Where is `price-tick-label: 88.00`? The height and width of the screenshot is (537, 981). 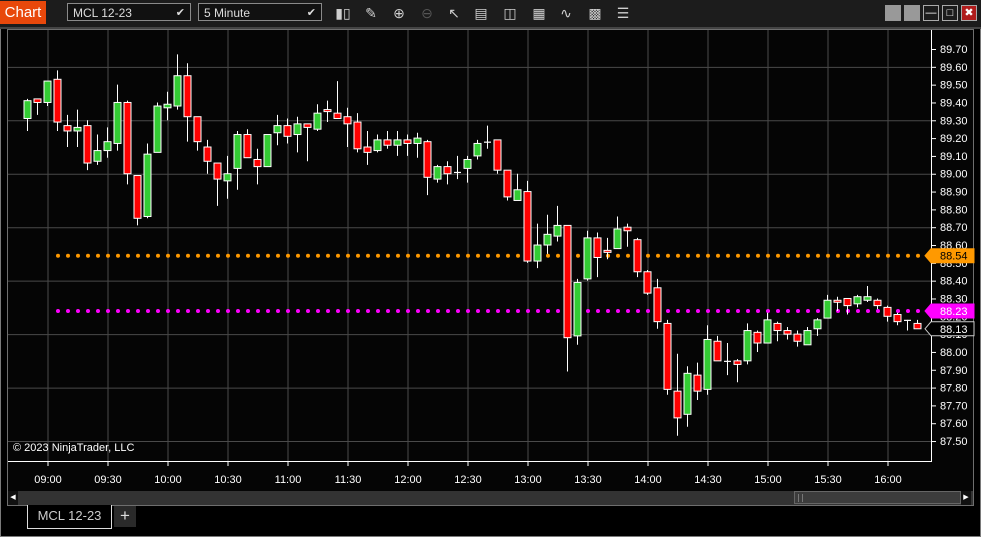 price-tick-label: 88.00 is located at coordinates (954, 353).